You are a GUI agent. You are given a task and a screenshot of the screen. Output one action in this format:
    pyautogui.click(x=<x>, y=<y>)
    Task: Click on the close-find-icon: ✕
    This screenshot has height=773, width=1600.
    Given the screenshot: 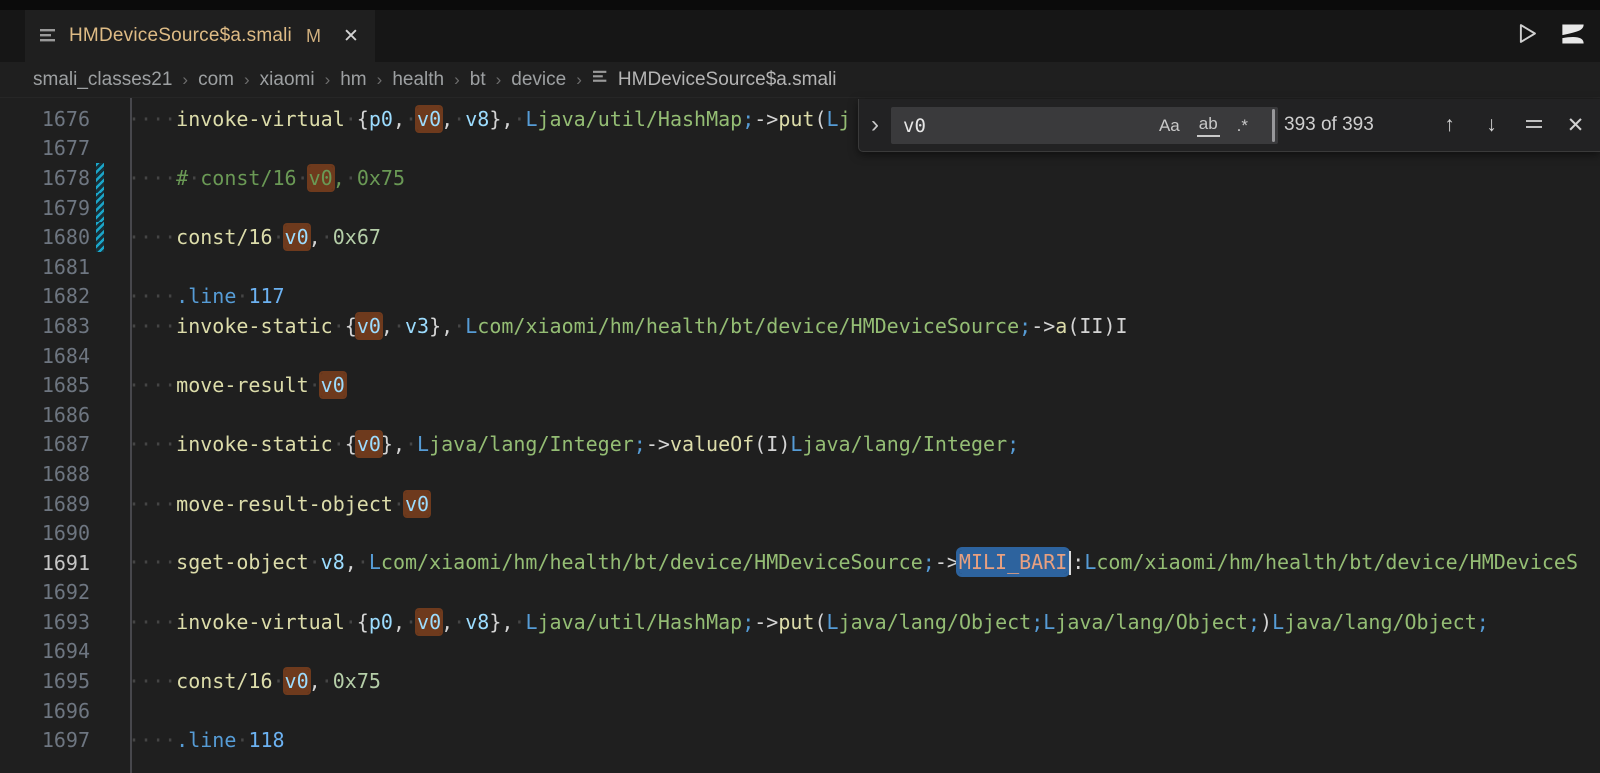 What is the action you would take?
    pyautogui.click(x=1575, y=125)
    